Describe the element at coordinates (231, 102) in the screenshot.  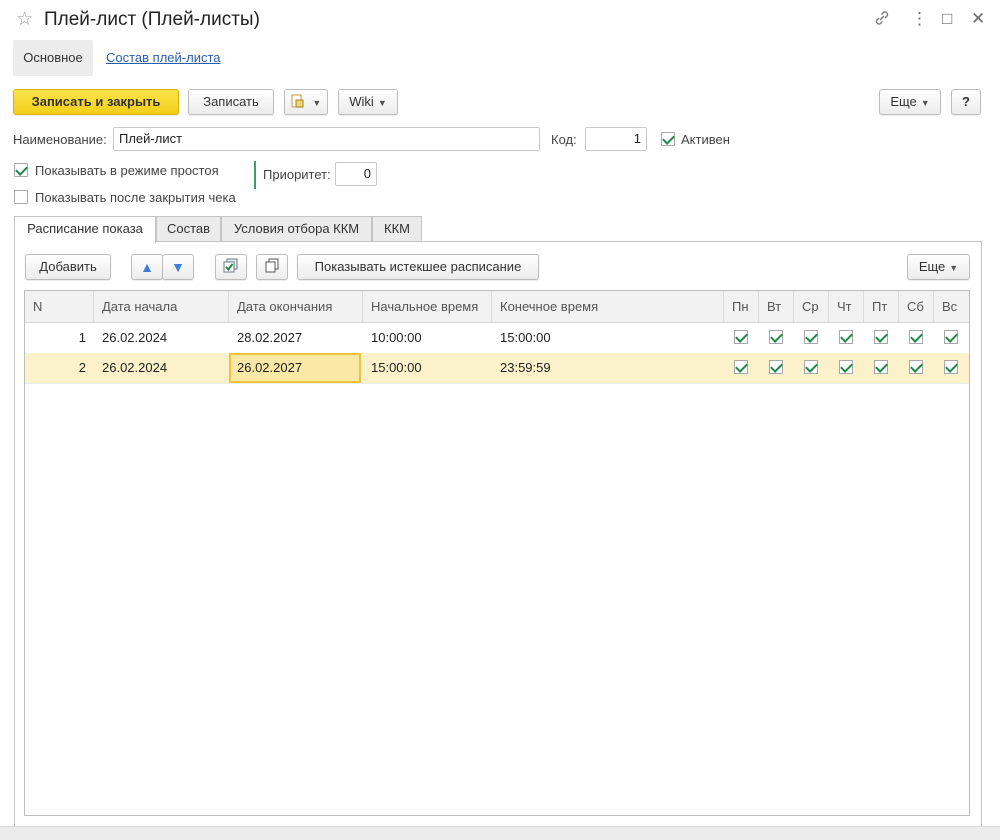
I see `save-button: Записать` at that location.